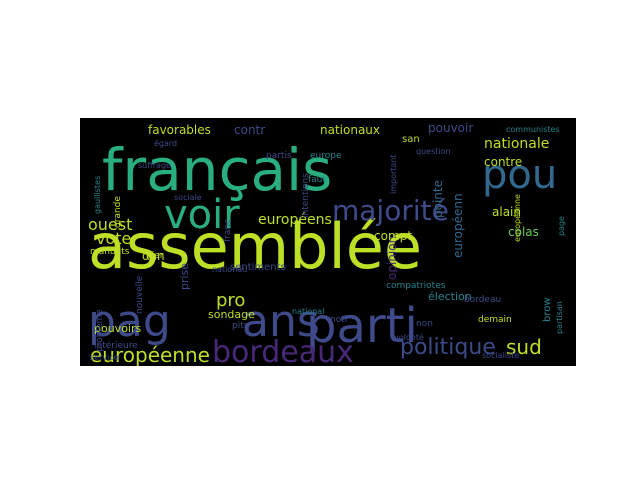 This screenshot has width=640, height=480. Describe the element at coordinates (104, 357) in the screenshot. I see `cloud-word: service` at that location.